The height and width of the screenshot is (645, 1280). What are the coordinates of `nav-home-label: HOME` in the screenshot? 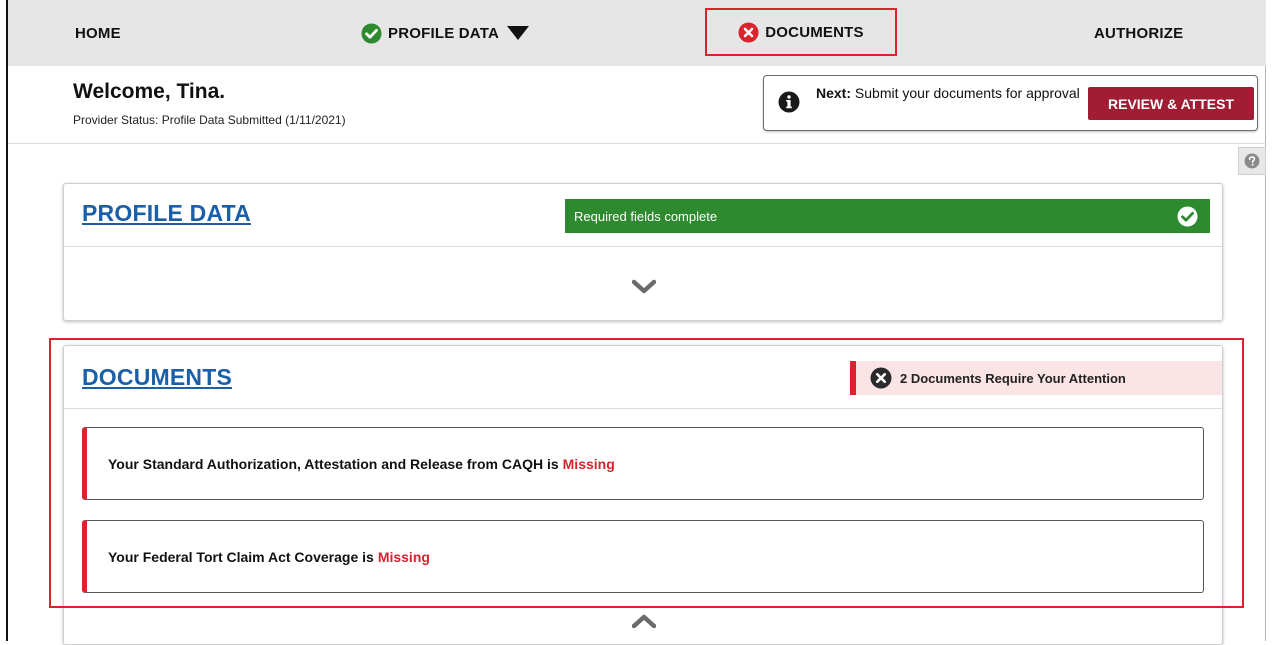 It's located at (98, 33).